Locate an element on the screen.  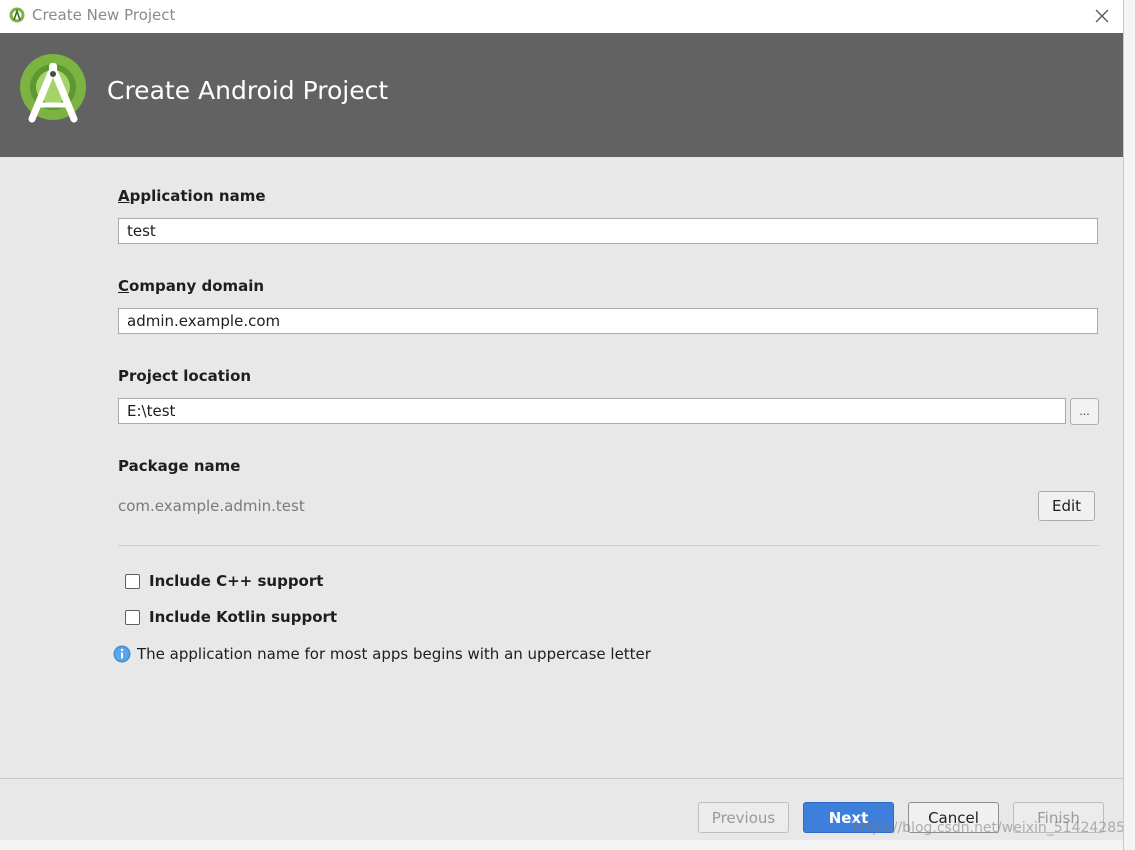
company-domain-label-text: ompany domain is located at coordinates (197, 286).